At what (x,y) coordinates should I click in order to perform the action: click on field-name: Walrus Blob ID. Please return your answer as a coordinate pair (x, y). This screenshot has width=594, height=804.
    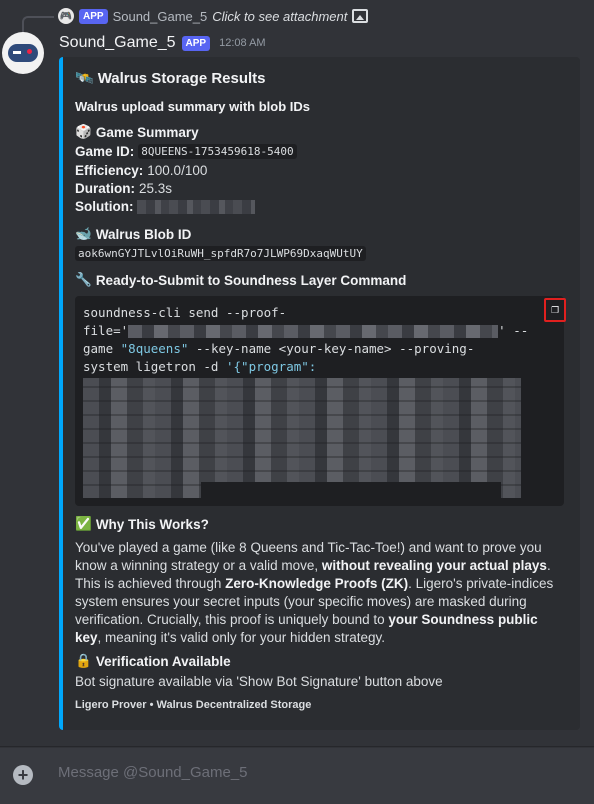
    Looking at the image, I should click on (143, 234).